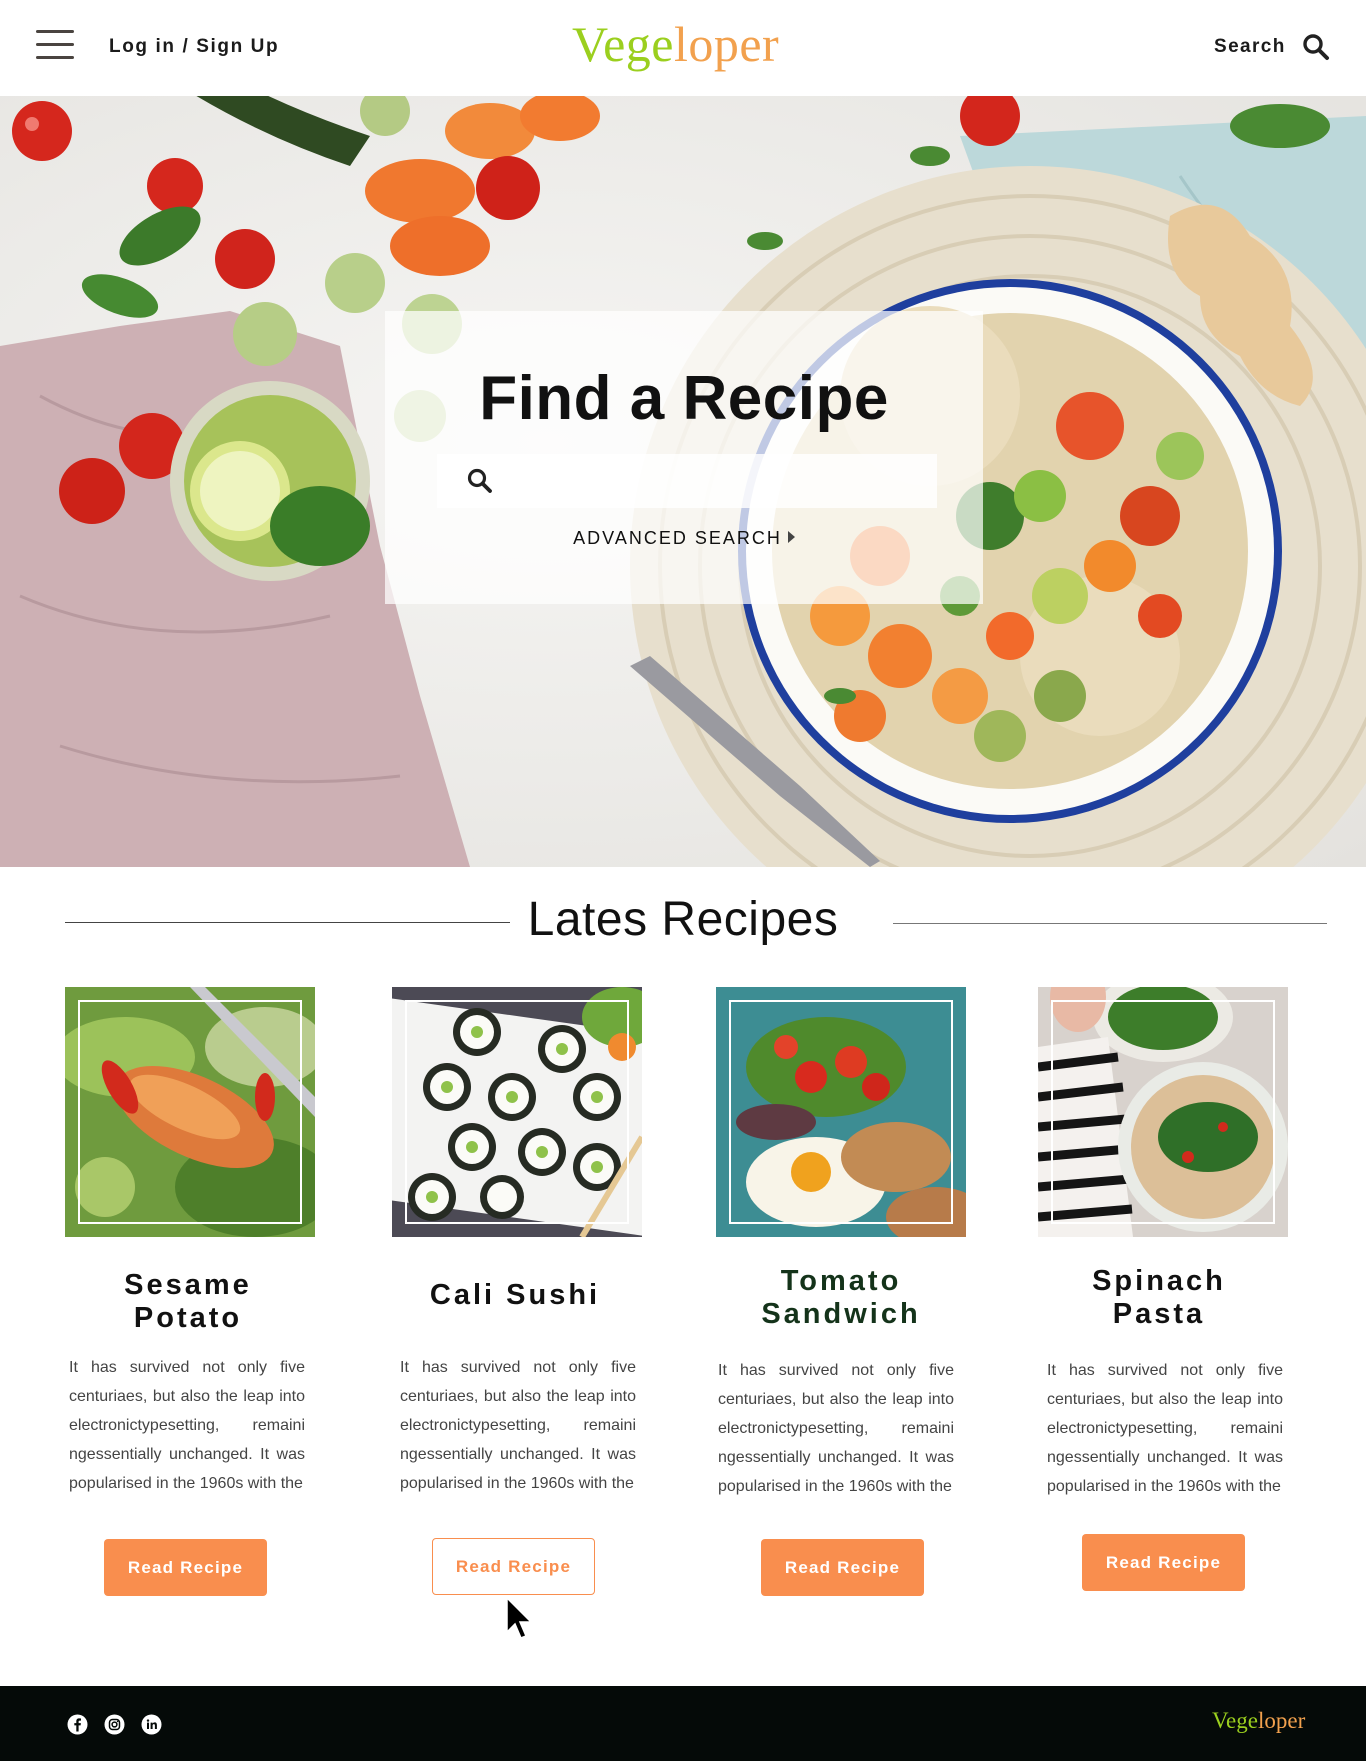 The image size is (1366, 1761). What do you see at coordinates (684, 398) in the screenshot?
I see `hero-title: Find a Recipe` at bounding box center [684, 398].